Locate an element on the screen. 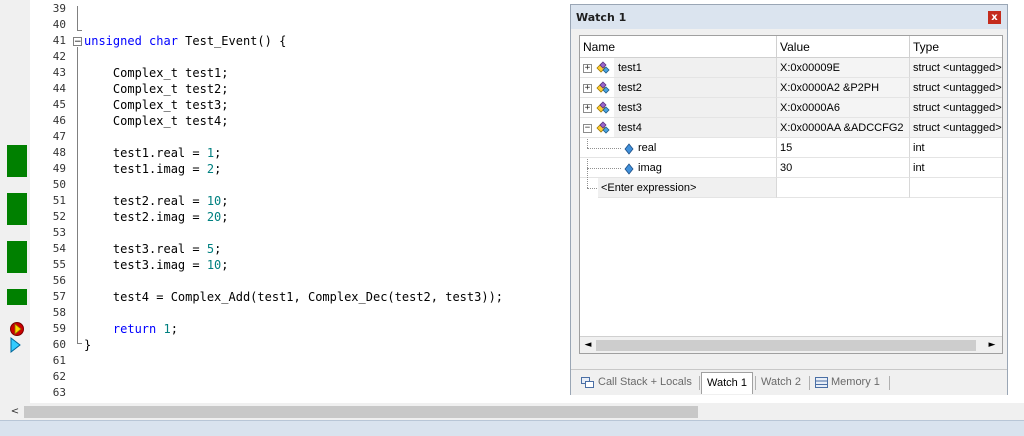 This screenshot has width=1024, height=436. code-line: test2.real = 10; is located at coordinates (156, 201).